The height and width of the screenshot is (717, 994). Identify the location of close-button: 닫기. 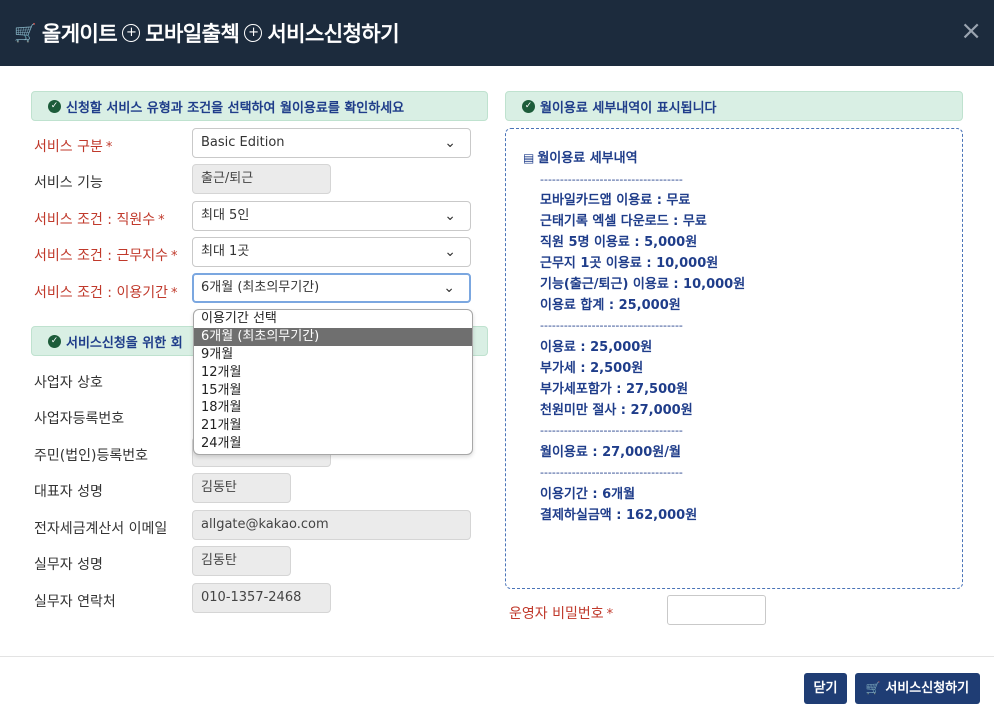
(825, 688).